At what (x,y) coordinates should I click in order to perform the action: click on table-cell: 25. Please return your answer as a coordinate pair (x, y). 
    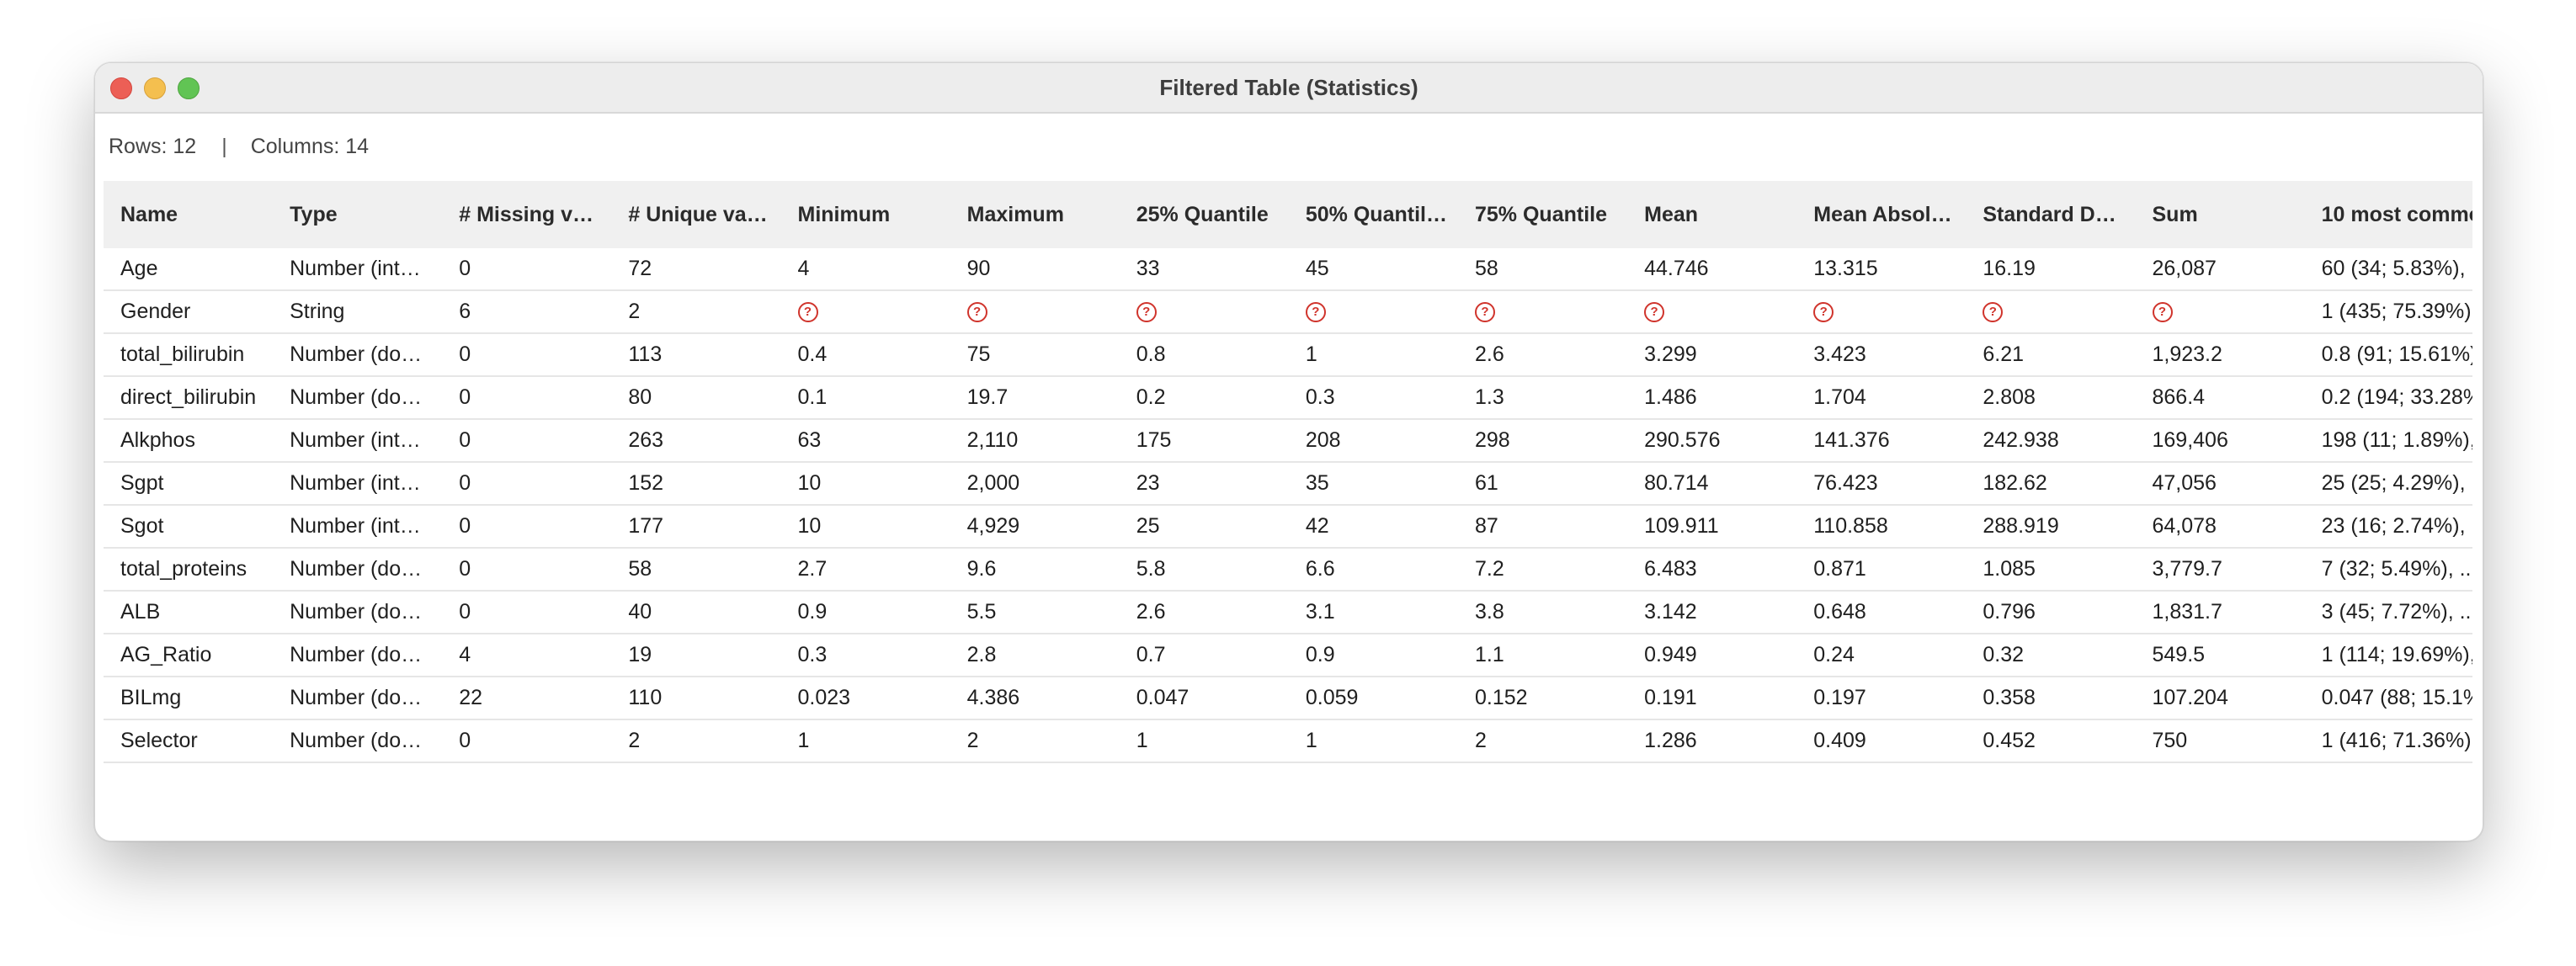
    Looking at the image, I should click on (1204, 527).